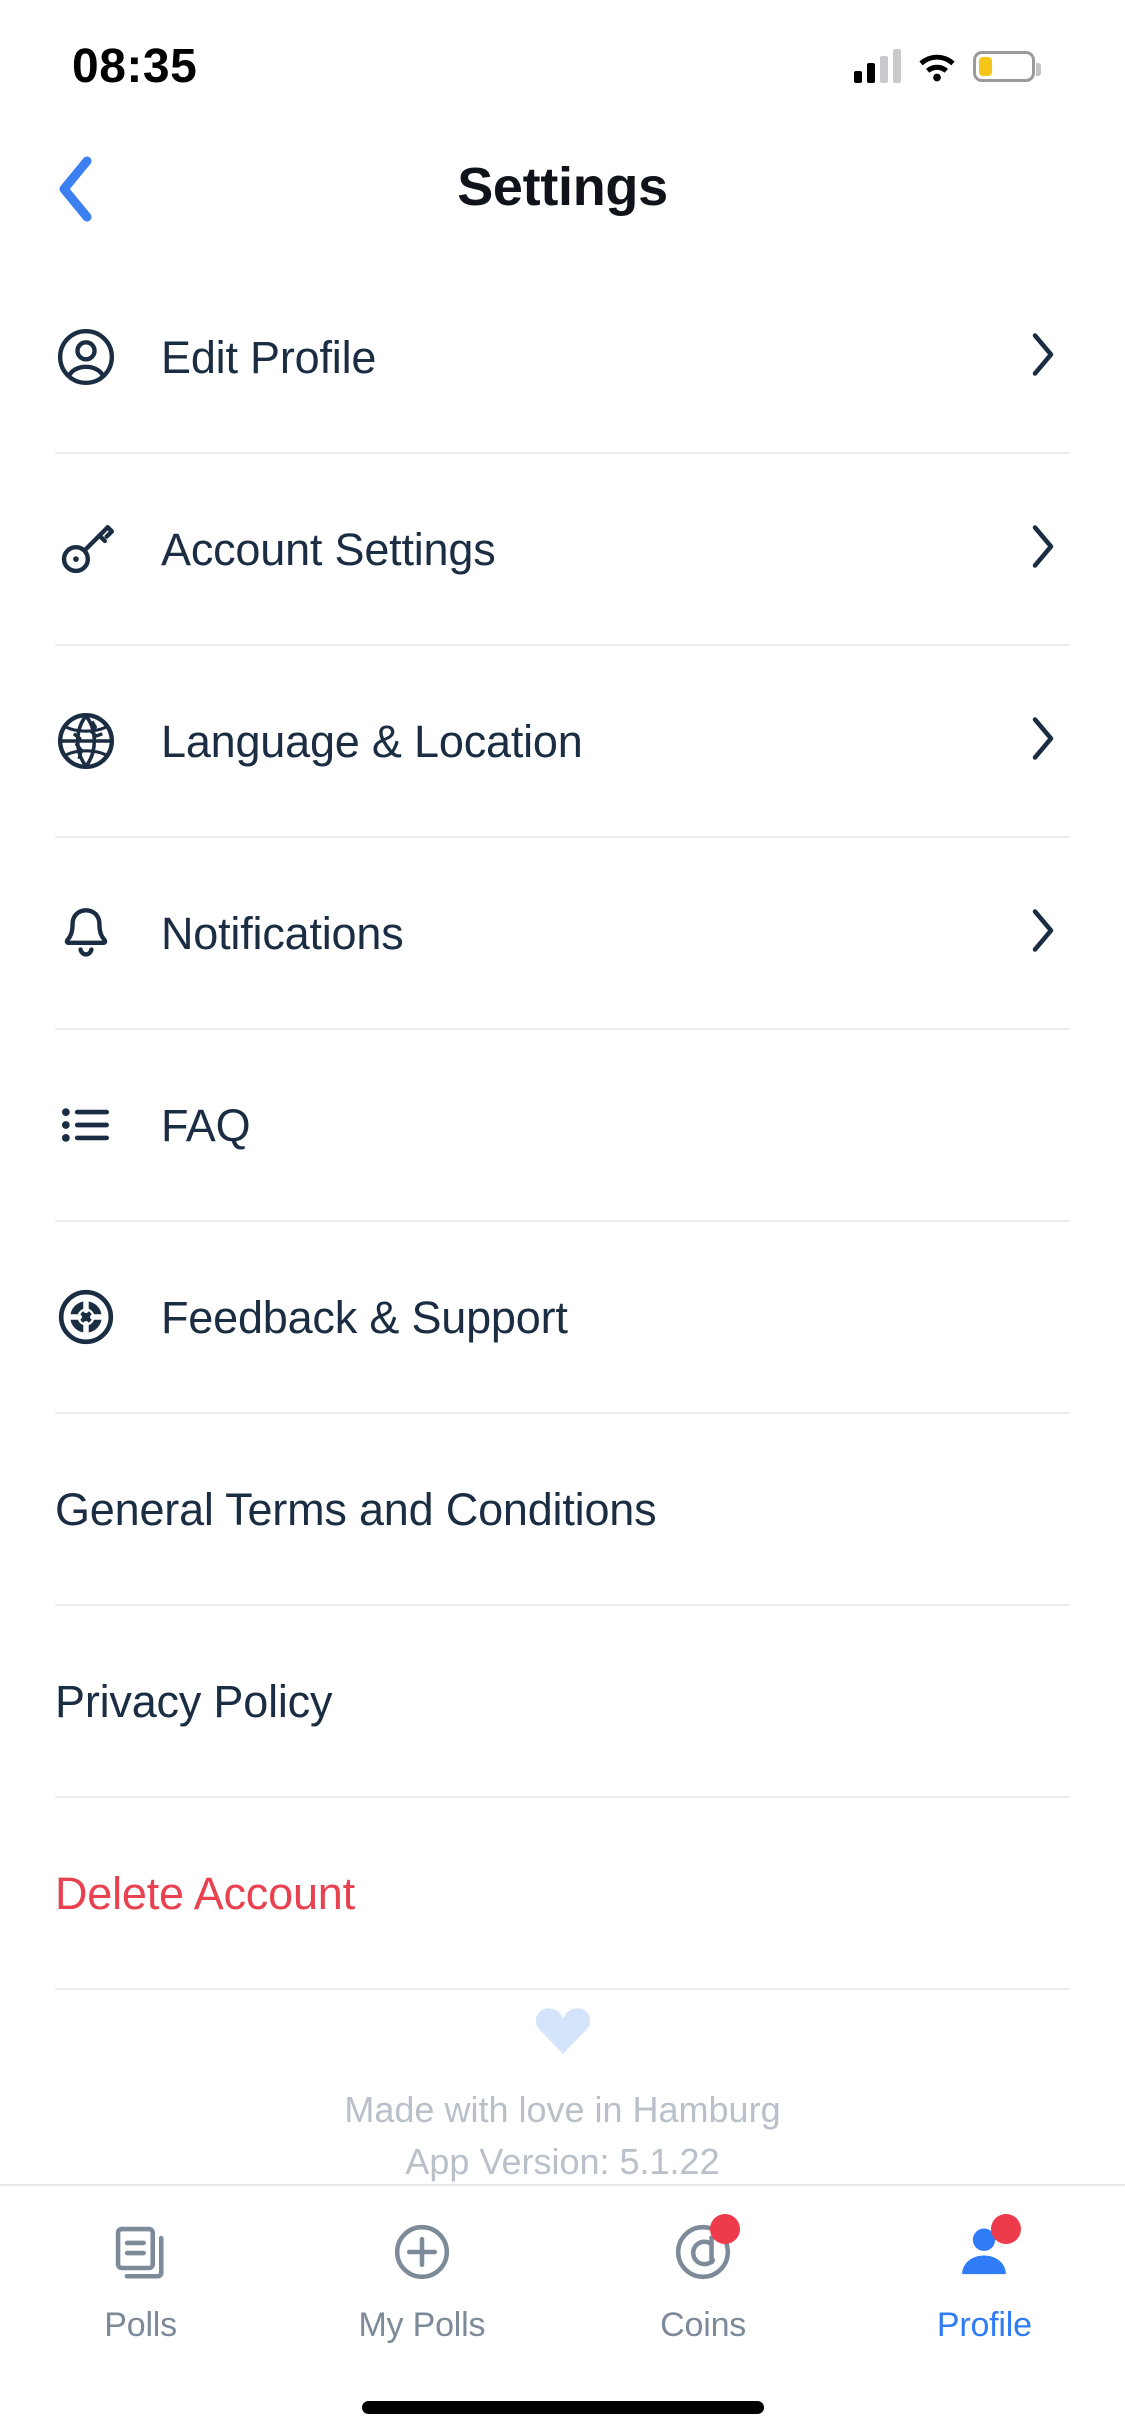 This screenshot has width=1125, height=2436. I want to click on made-with-love-text: Made with love in Hamburg, so click(562, 2109).